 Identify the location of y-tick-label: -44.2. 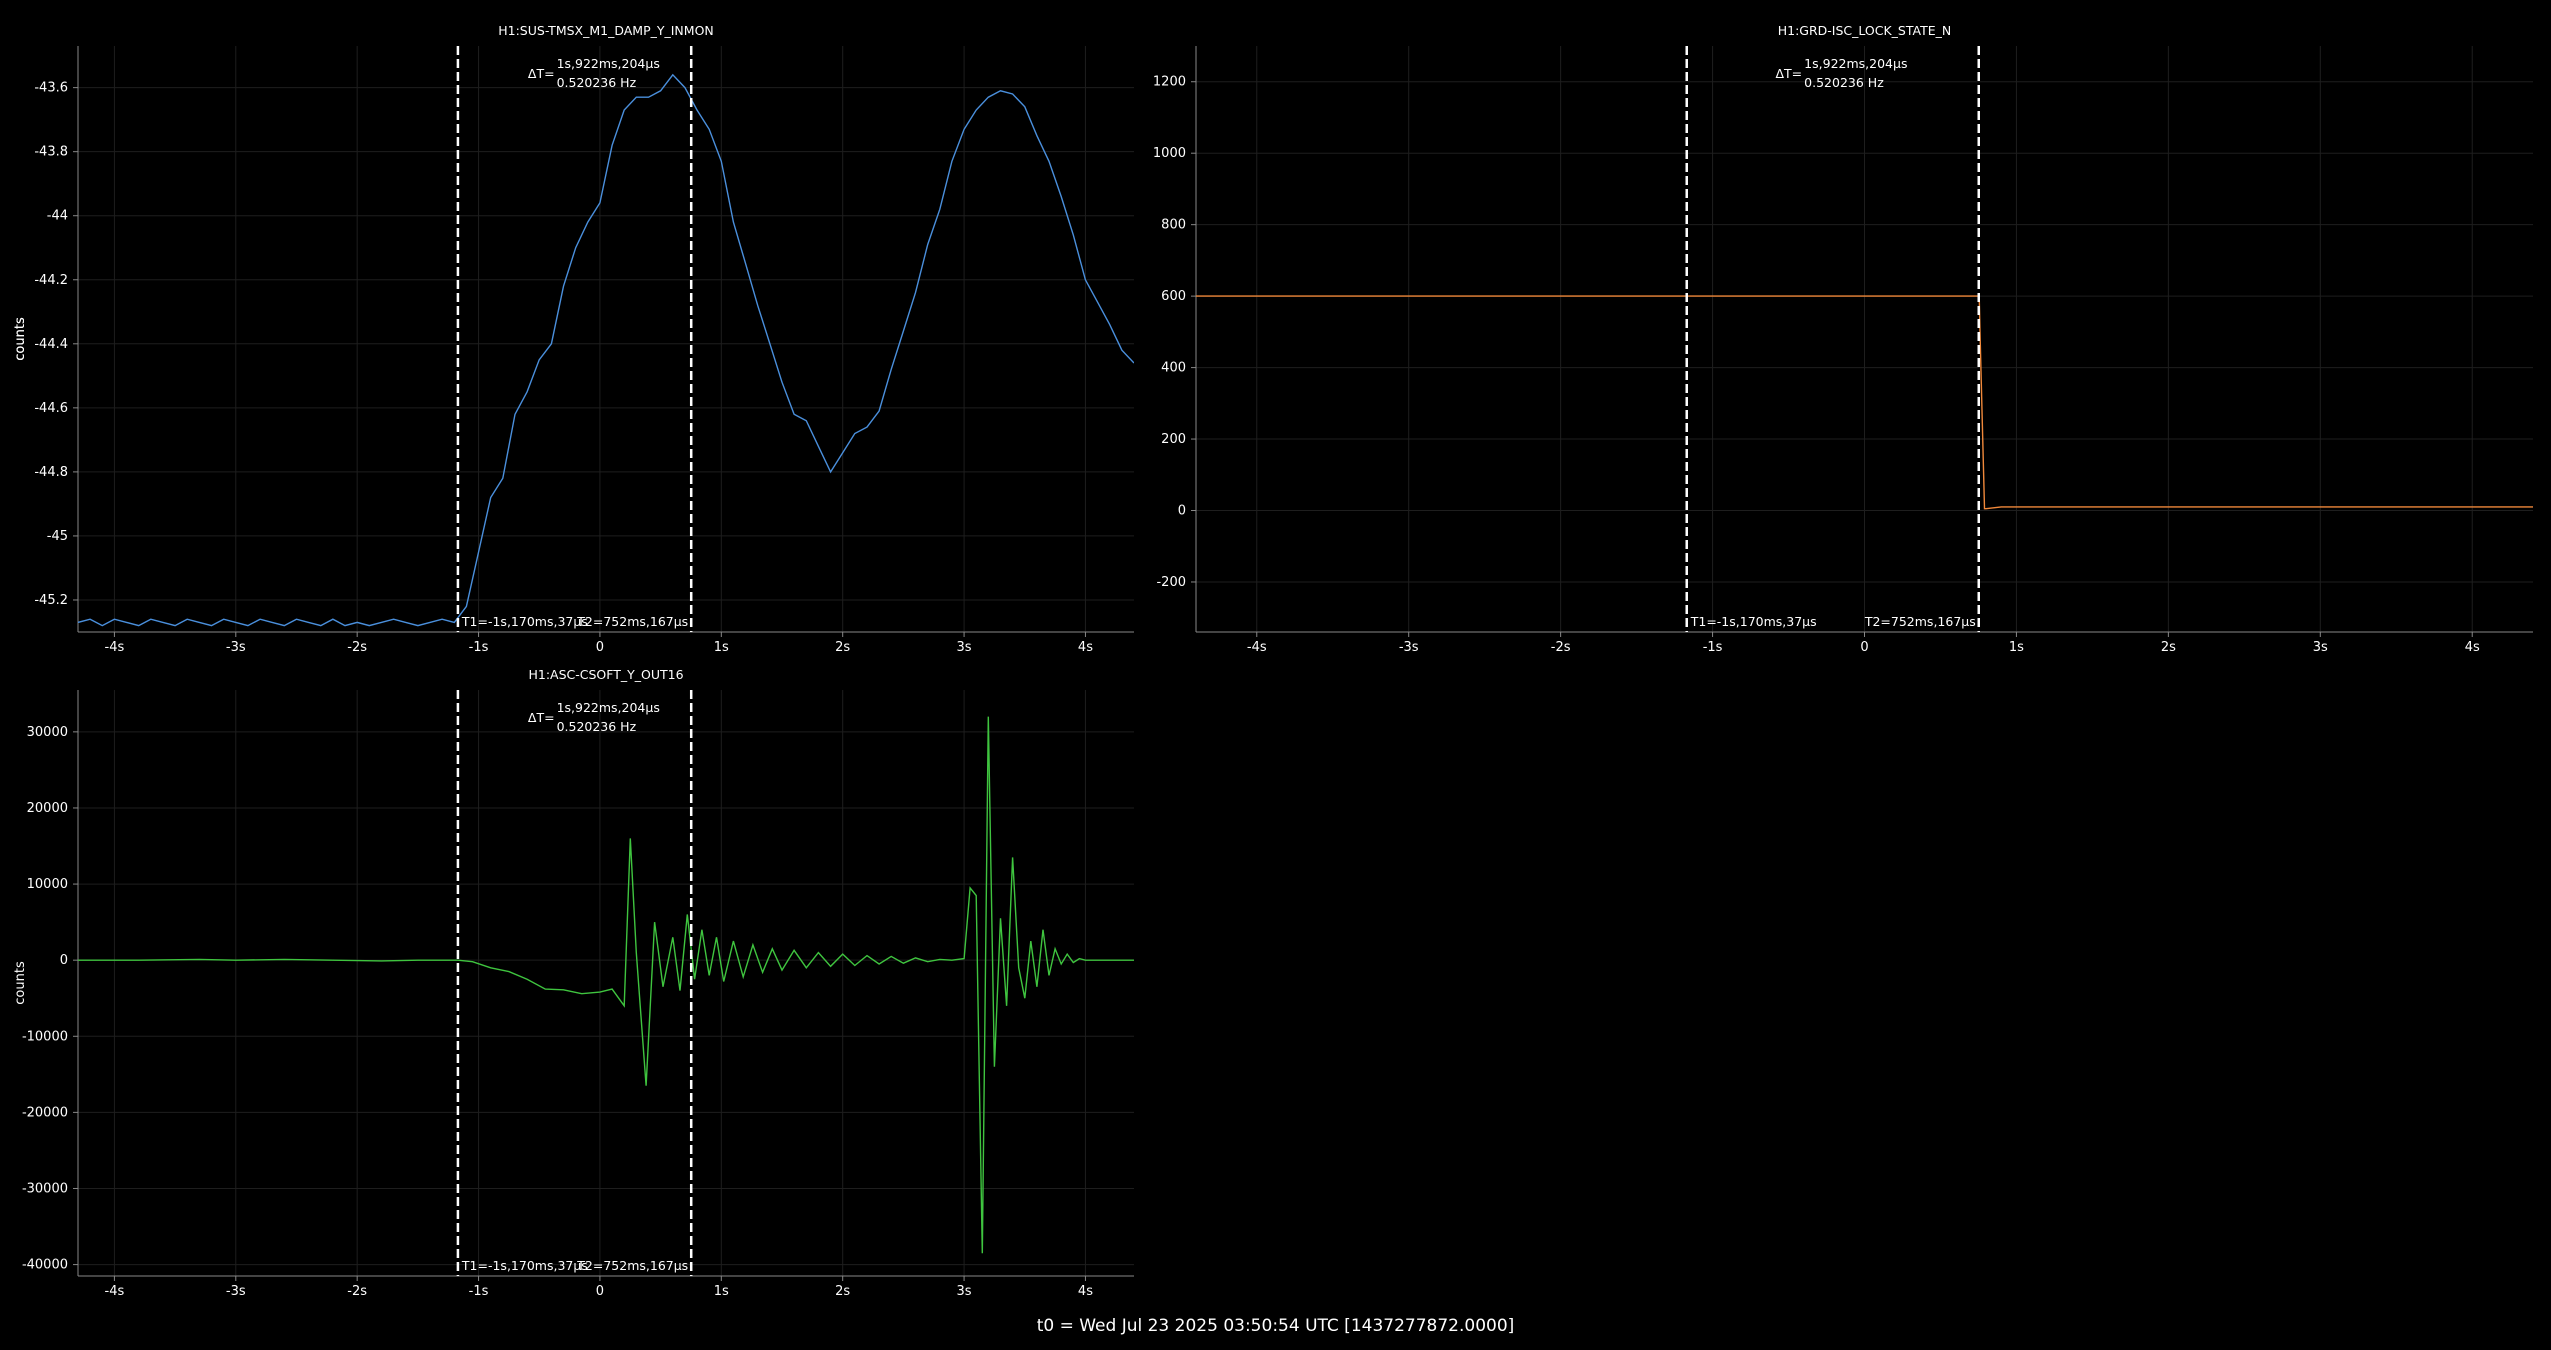
(51, 280).